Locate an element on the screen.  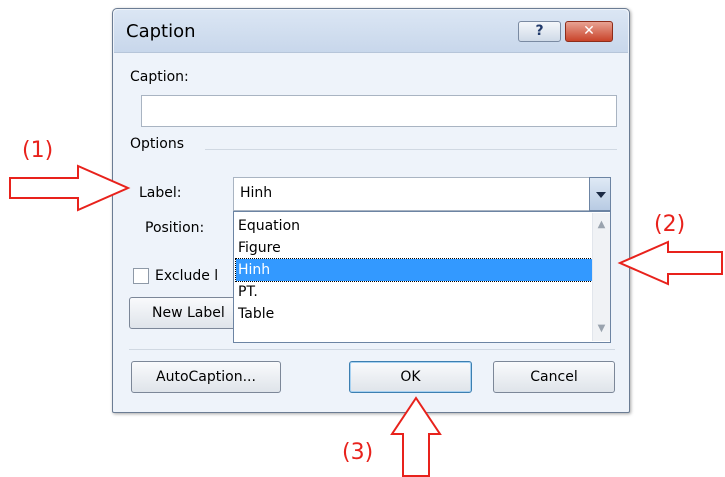
arrow-left-icon is located at coordinates (670, 263).